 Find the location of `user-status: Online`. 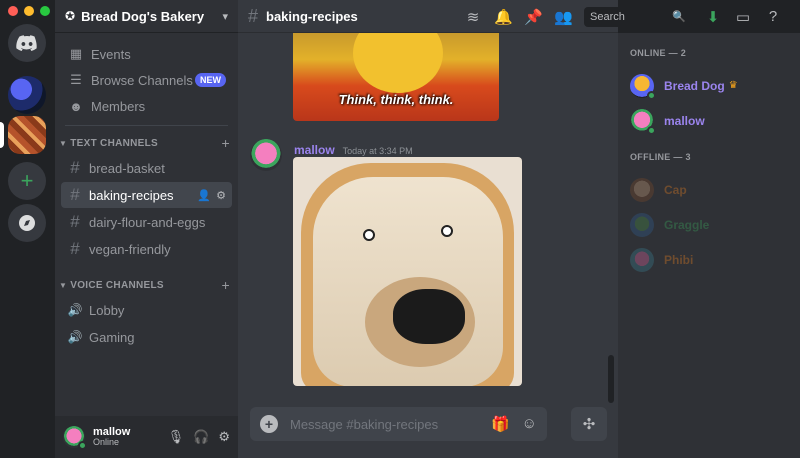

user-status: Online is located at coordinates (106, 442).